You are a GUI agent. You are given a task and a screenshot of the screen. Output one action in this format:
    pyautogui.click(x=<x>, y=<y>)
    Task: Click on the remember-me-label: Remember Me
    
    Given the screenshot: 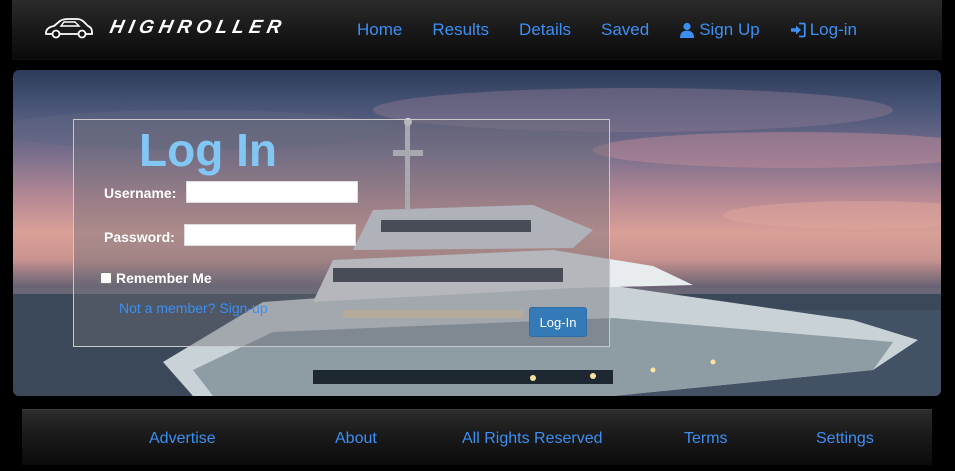 What is the action you would take?
    pyautogui.click(x=164, y=278)
    